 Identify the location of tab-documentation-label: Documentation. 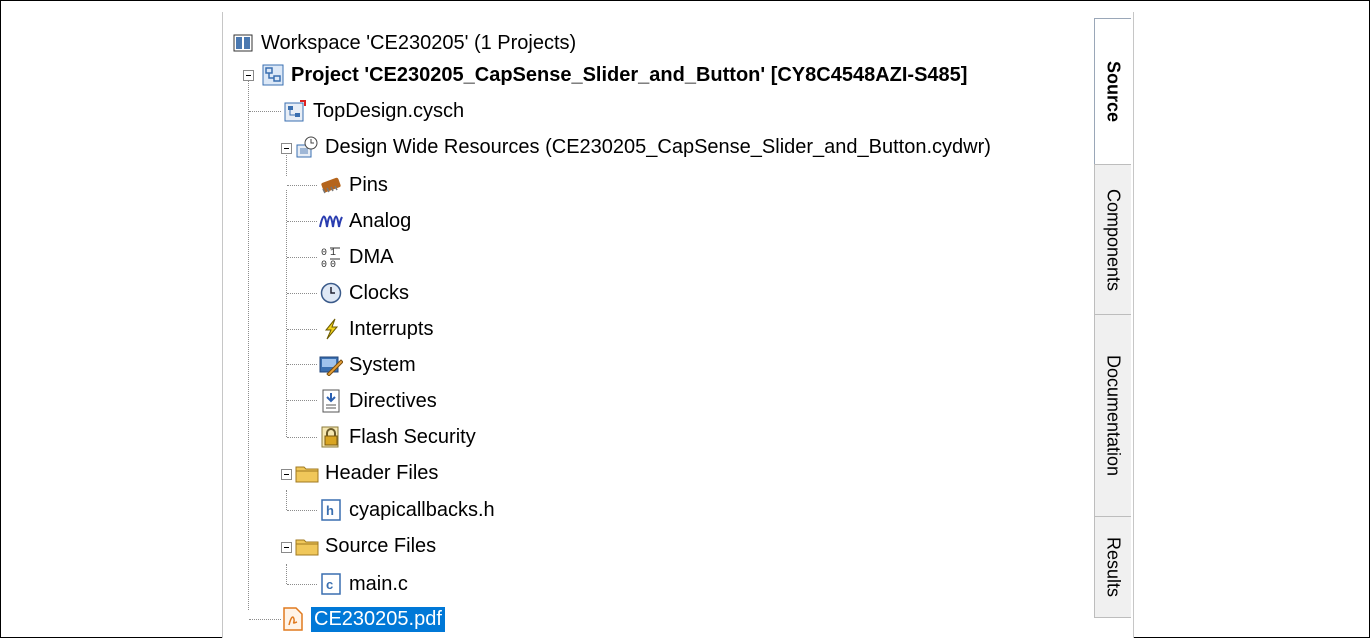
(1113, 416).